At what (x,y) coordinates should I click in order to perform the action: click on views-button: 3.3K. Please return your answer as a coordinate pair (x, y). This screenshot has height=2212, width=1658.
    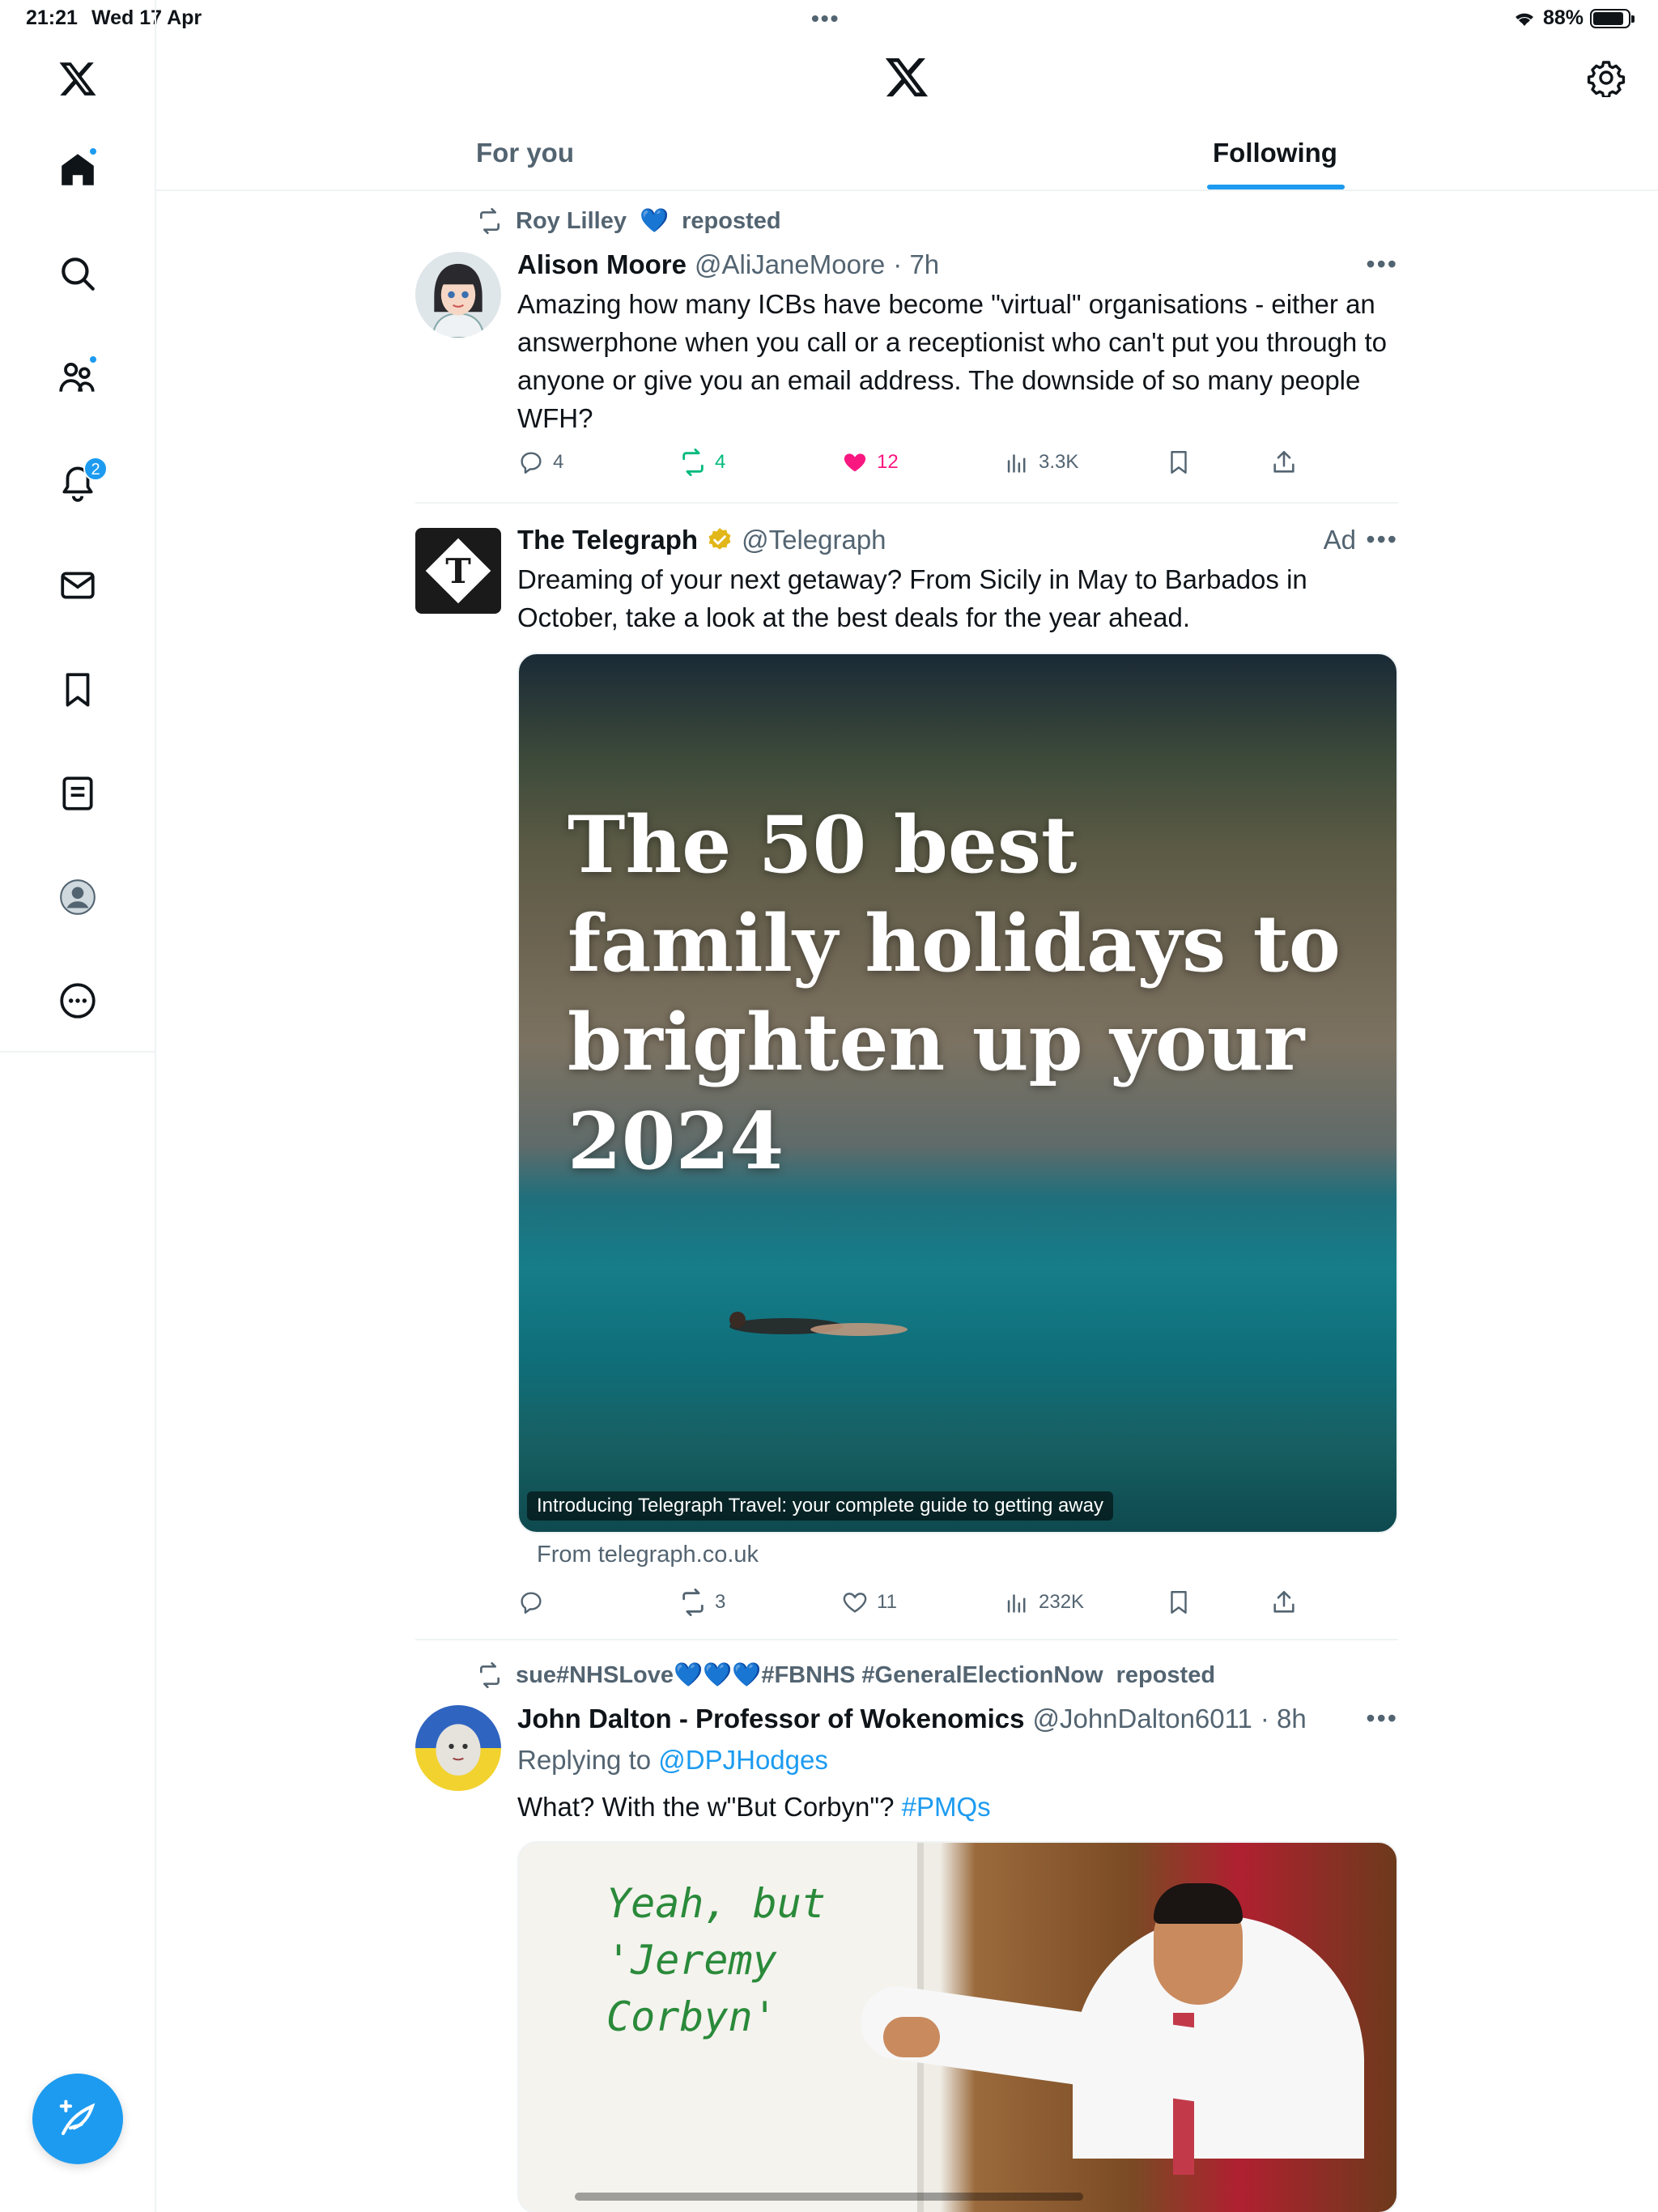
    Looking at the image, I should click on (1040, 463).